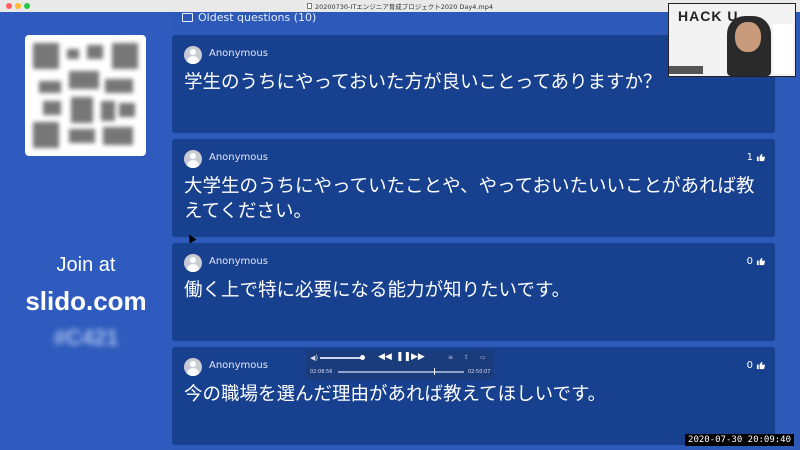 Image resolution: width=800 pixels, height=450 pixels. Describe the element at coordinates (418, 357) in the screenshot. I see `fast-forward-icon: ▶▶` at that location.